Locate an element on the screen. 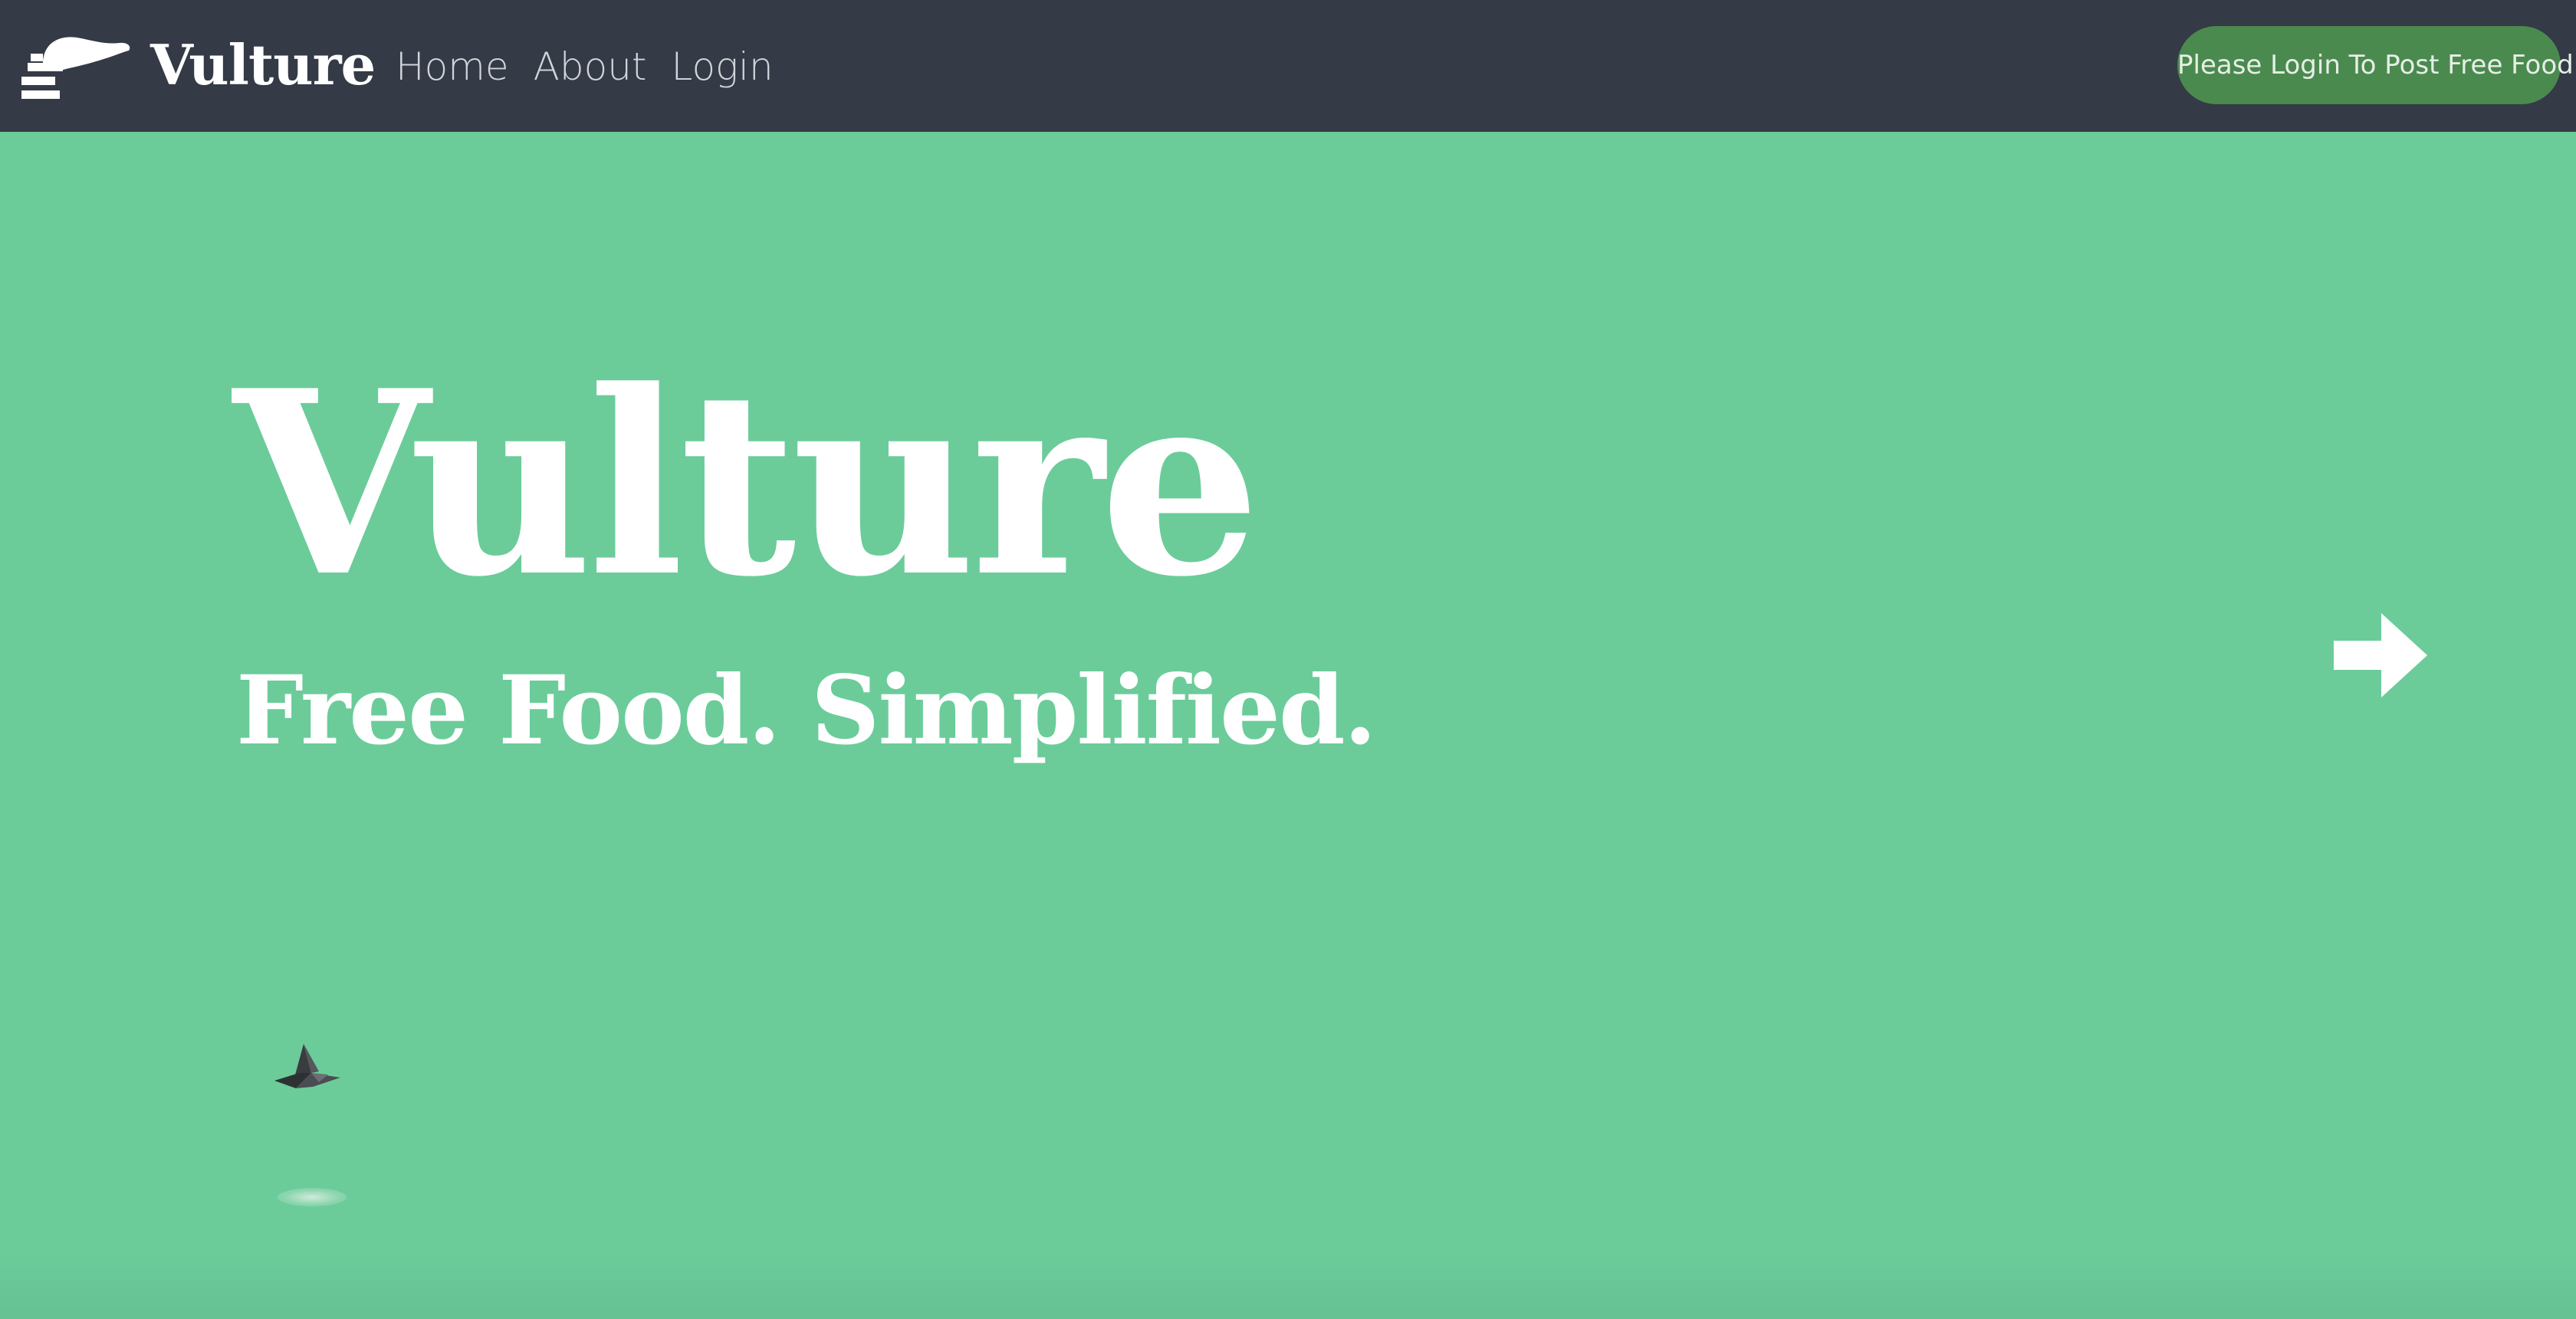 Image resolution: width=2576 pixels, height=1319 pixels. nav-links: Home About Login is located at coordinates (597, 67).